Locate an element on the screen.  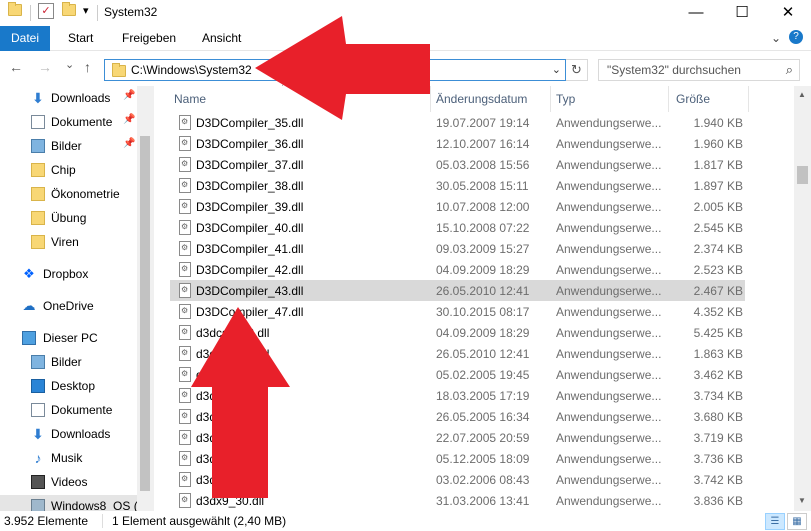
nav-scrollbar is located at coordinates (145, 298).